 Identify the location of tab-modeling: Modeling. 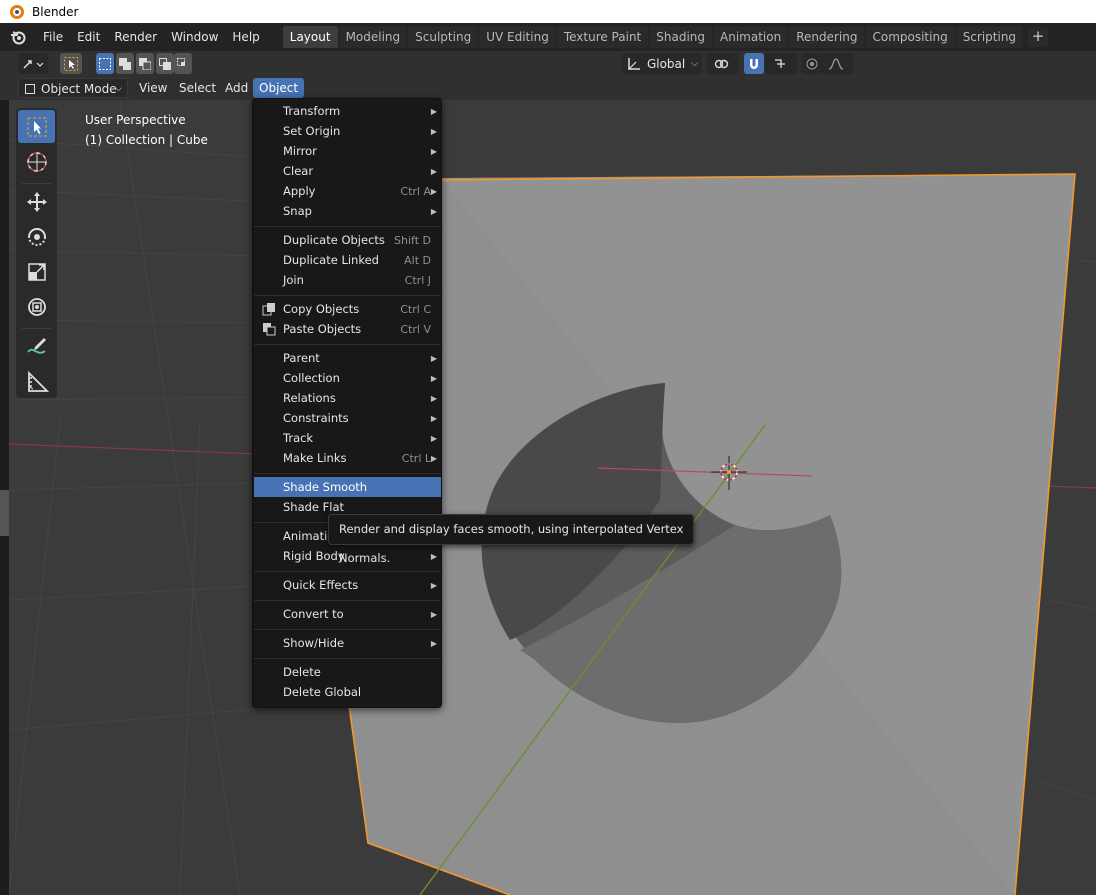
(373, 37).